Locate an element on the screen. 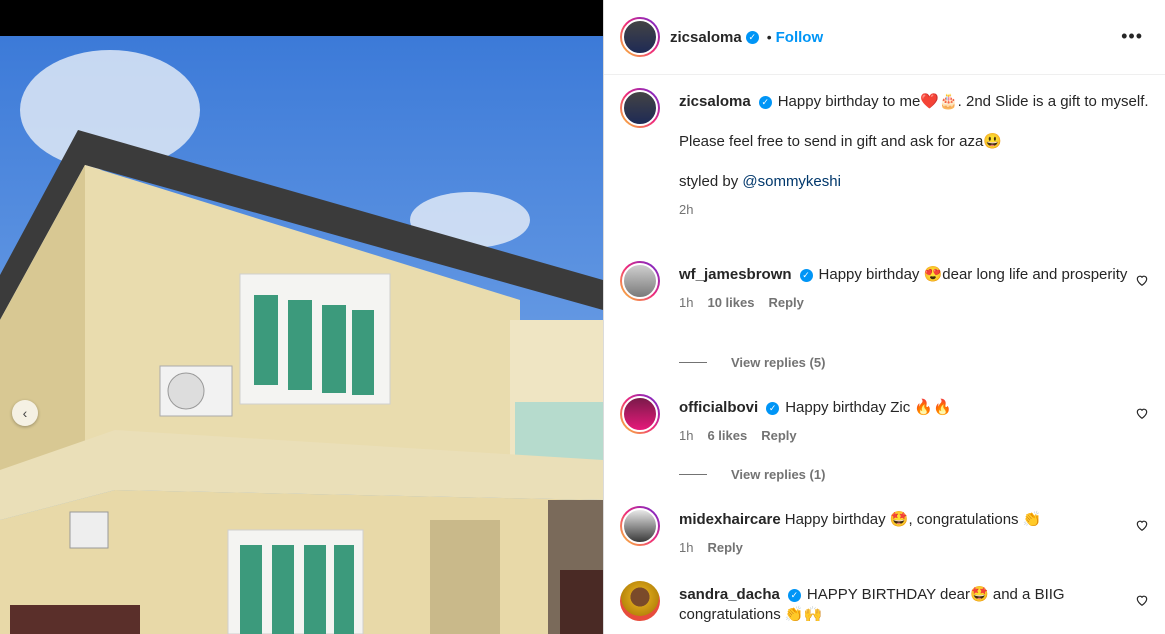 The width and height of the screenshot is (1165, 634). commenter-username: officialbovi is located at coordinates (718, 407).